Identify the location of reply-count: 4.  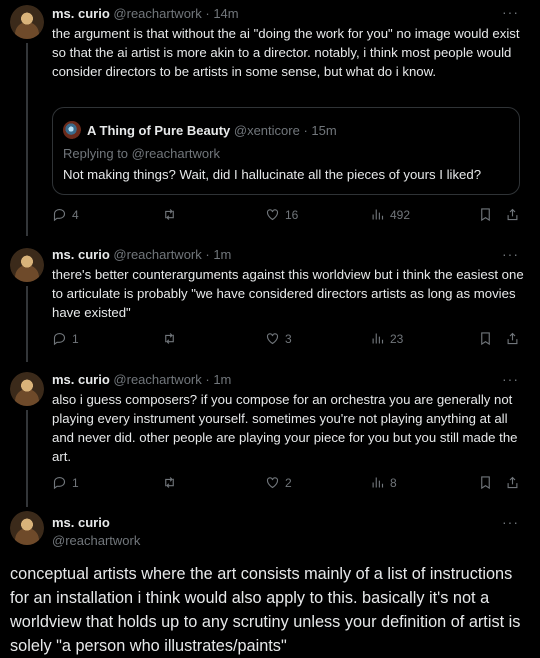
(75, 214).